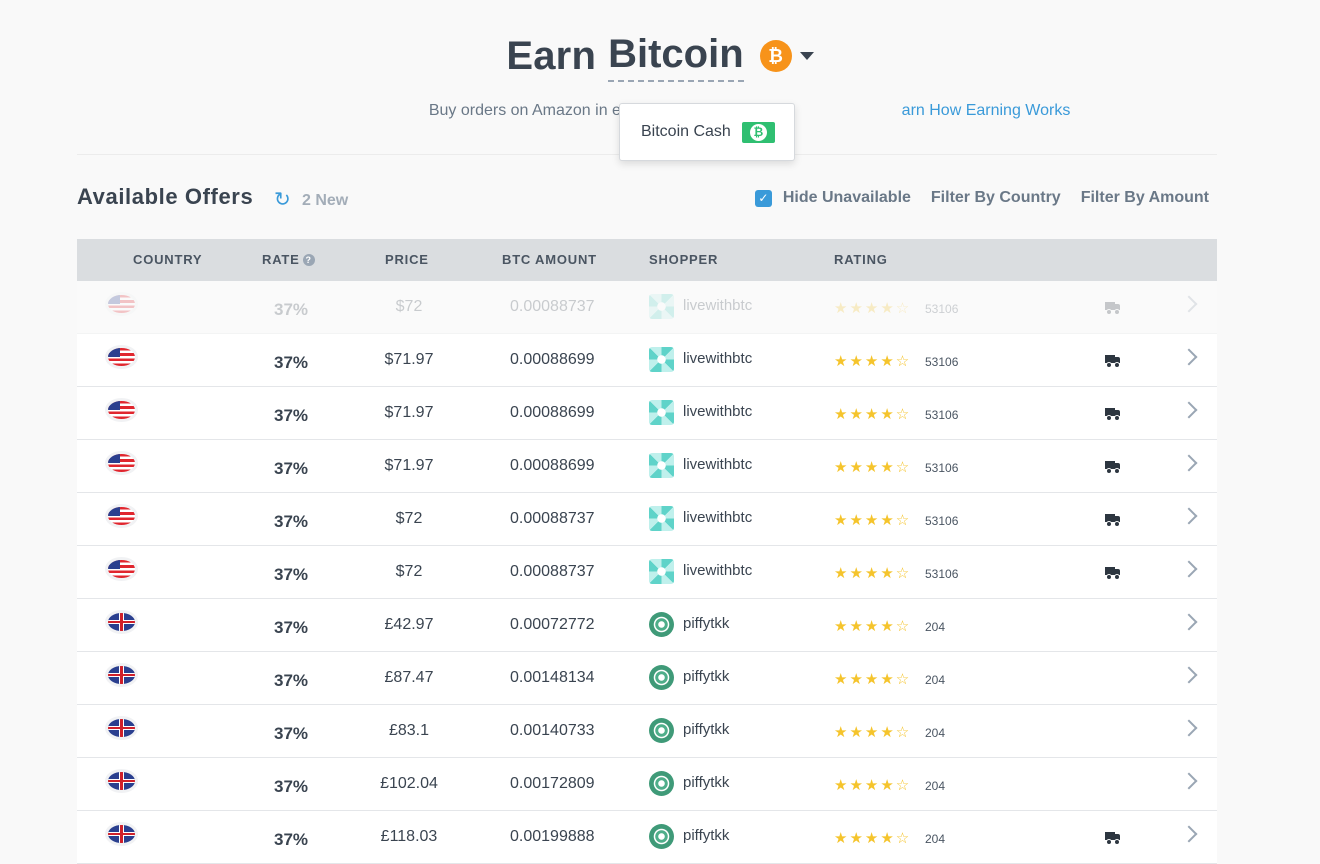 The image size is (1320, 864). I want to click on table-row: 37% £87.47 0.00148134 piffytkk ★★★★☆ 204, so click(647, 678).